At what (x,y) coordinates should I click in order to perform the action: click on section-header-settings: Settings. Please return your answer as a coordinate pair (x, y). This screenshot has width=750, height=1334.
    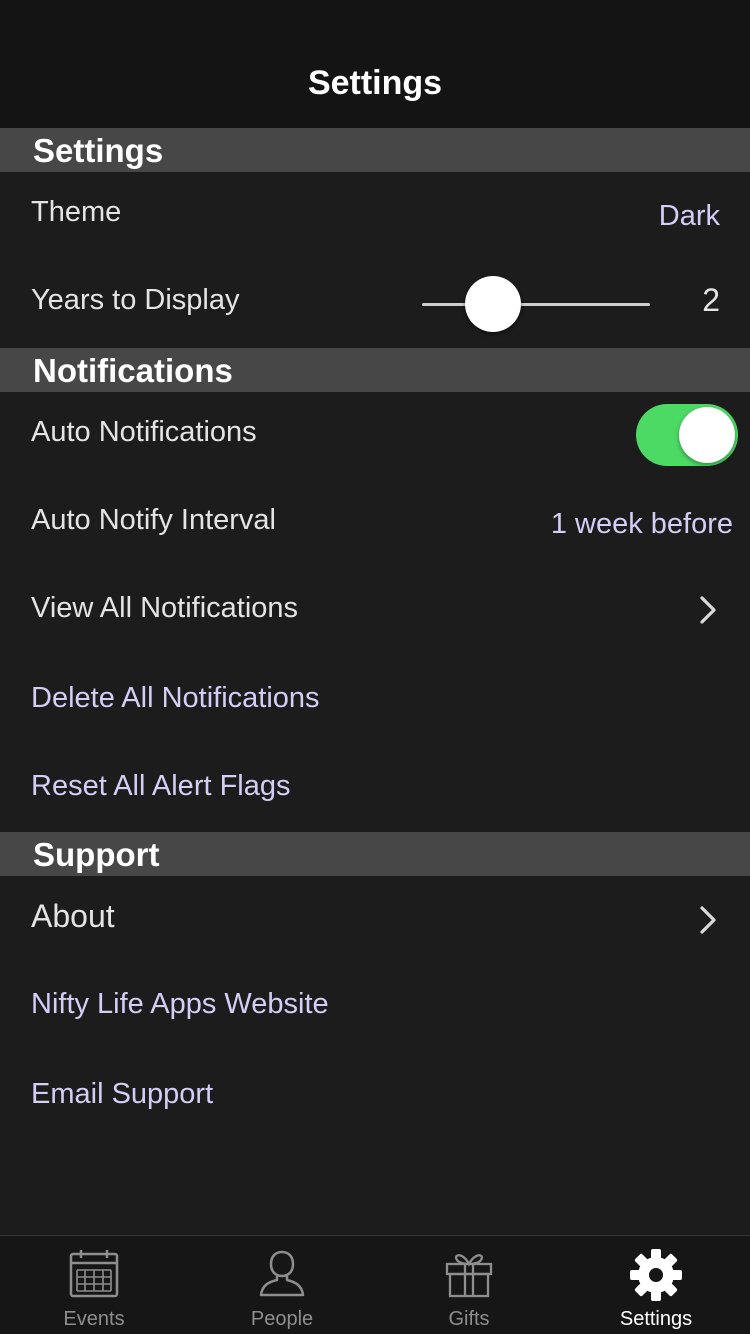
    Looking at the image, I should click on (375, 150).